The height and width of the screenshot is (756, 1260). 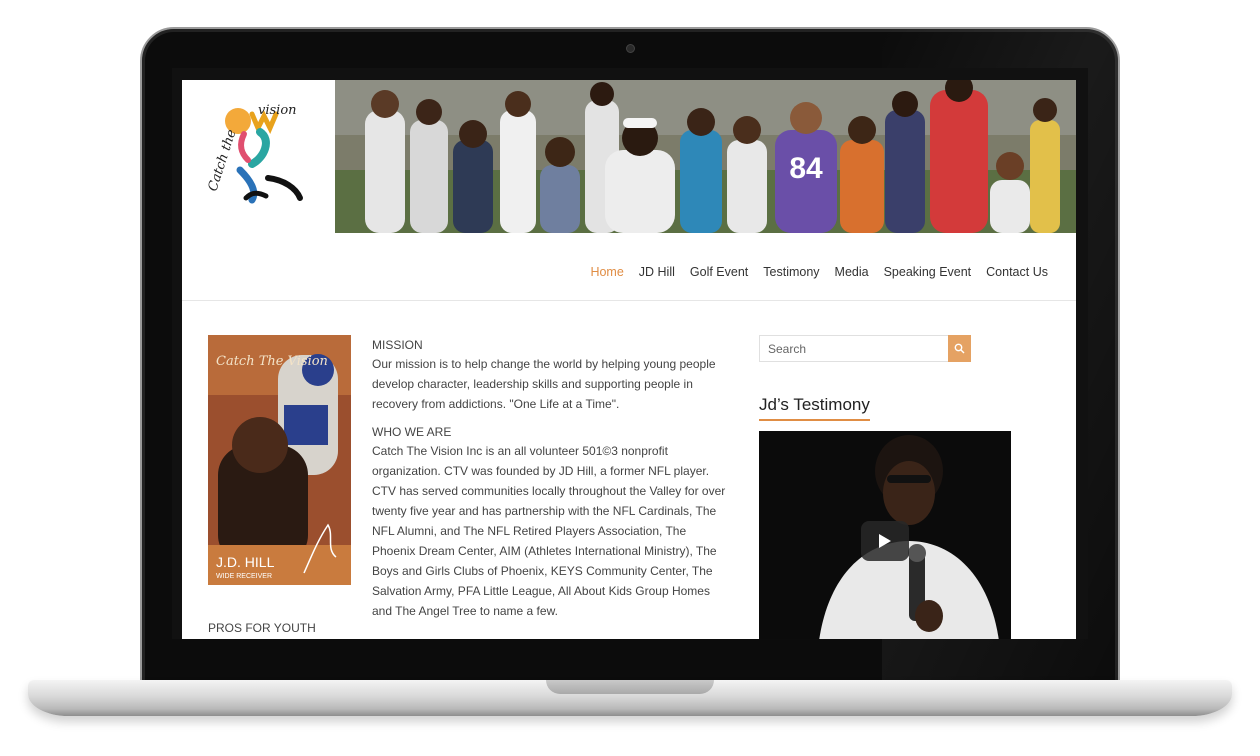 I want to click on nav-item-jd-hill: JD Hill, so click(x=657, y=272).